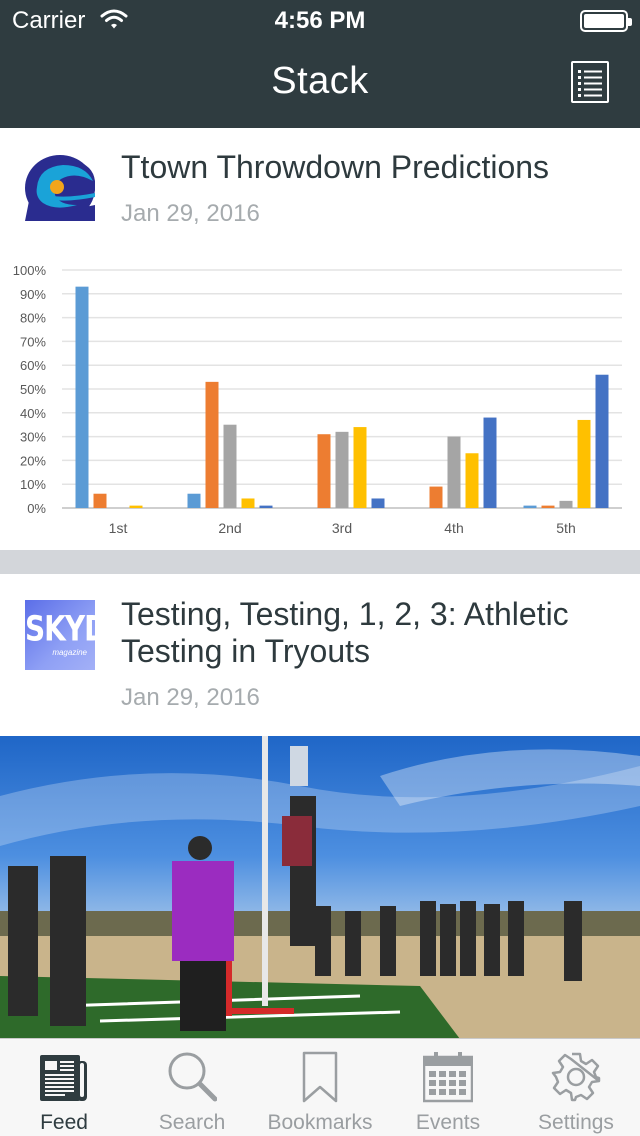  Describe the element at coordinates (33, 413) in the screenshot. I see `y-tick-label: 40%` at that location.